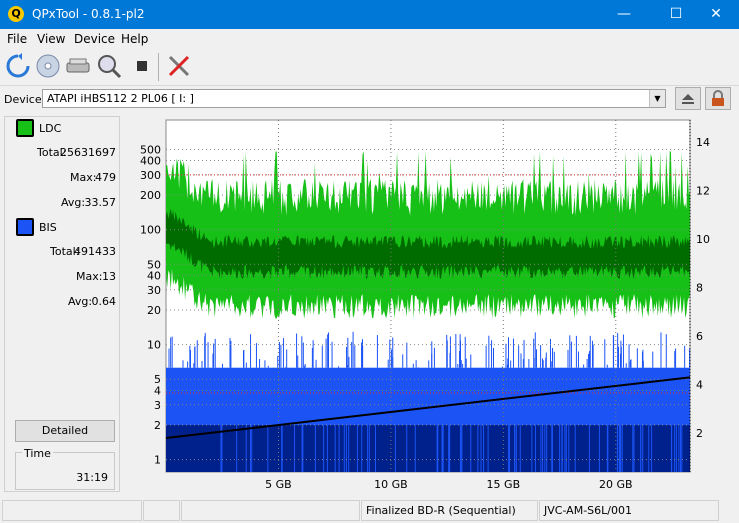  I want to click on toolbar, so click(369, 67).